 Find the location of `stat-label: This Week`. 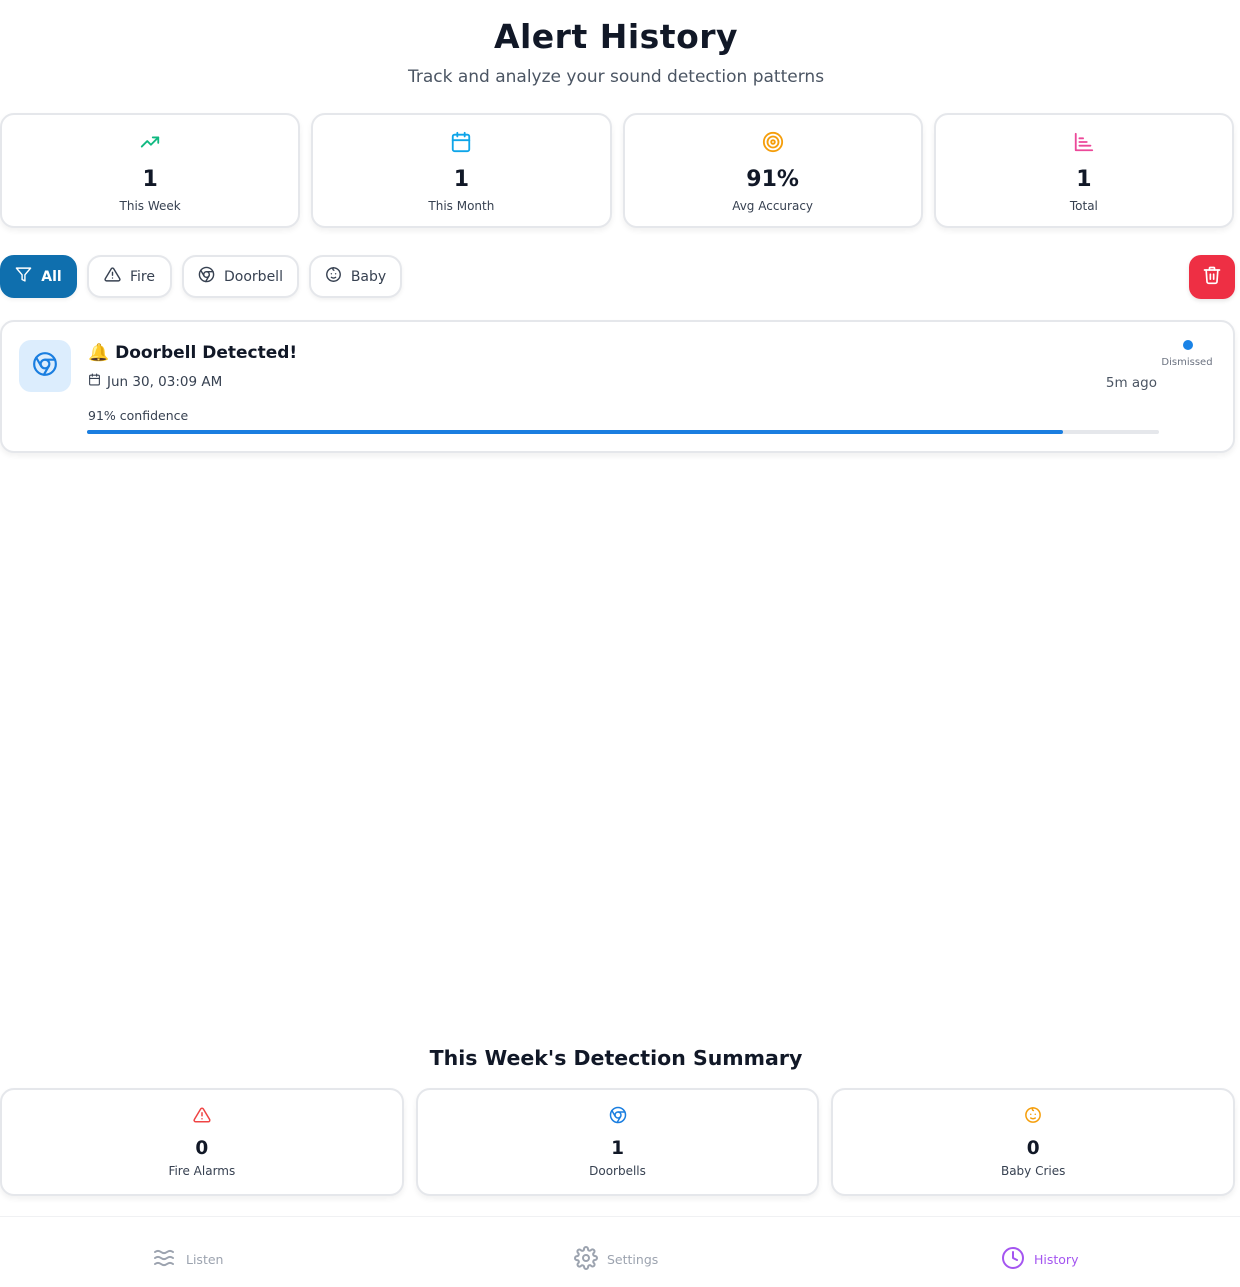

stat-label: This Week is located at coordinates (150, 206).